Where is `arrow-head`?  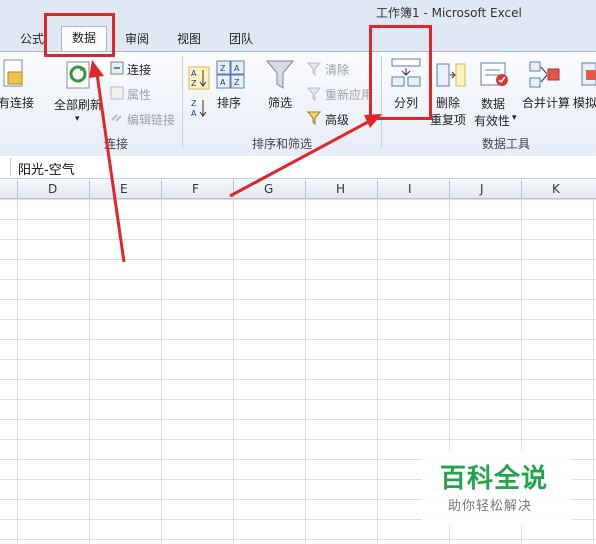
arrow-head is located at coordinates (96, 69).